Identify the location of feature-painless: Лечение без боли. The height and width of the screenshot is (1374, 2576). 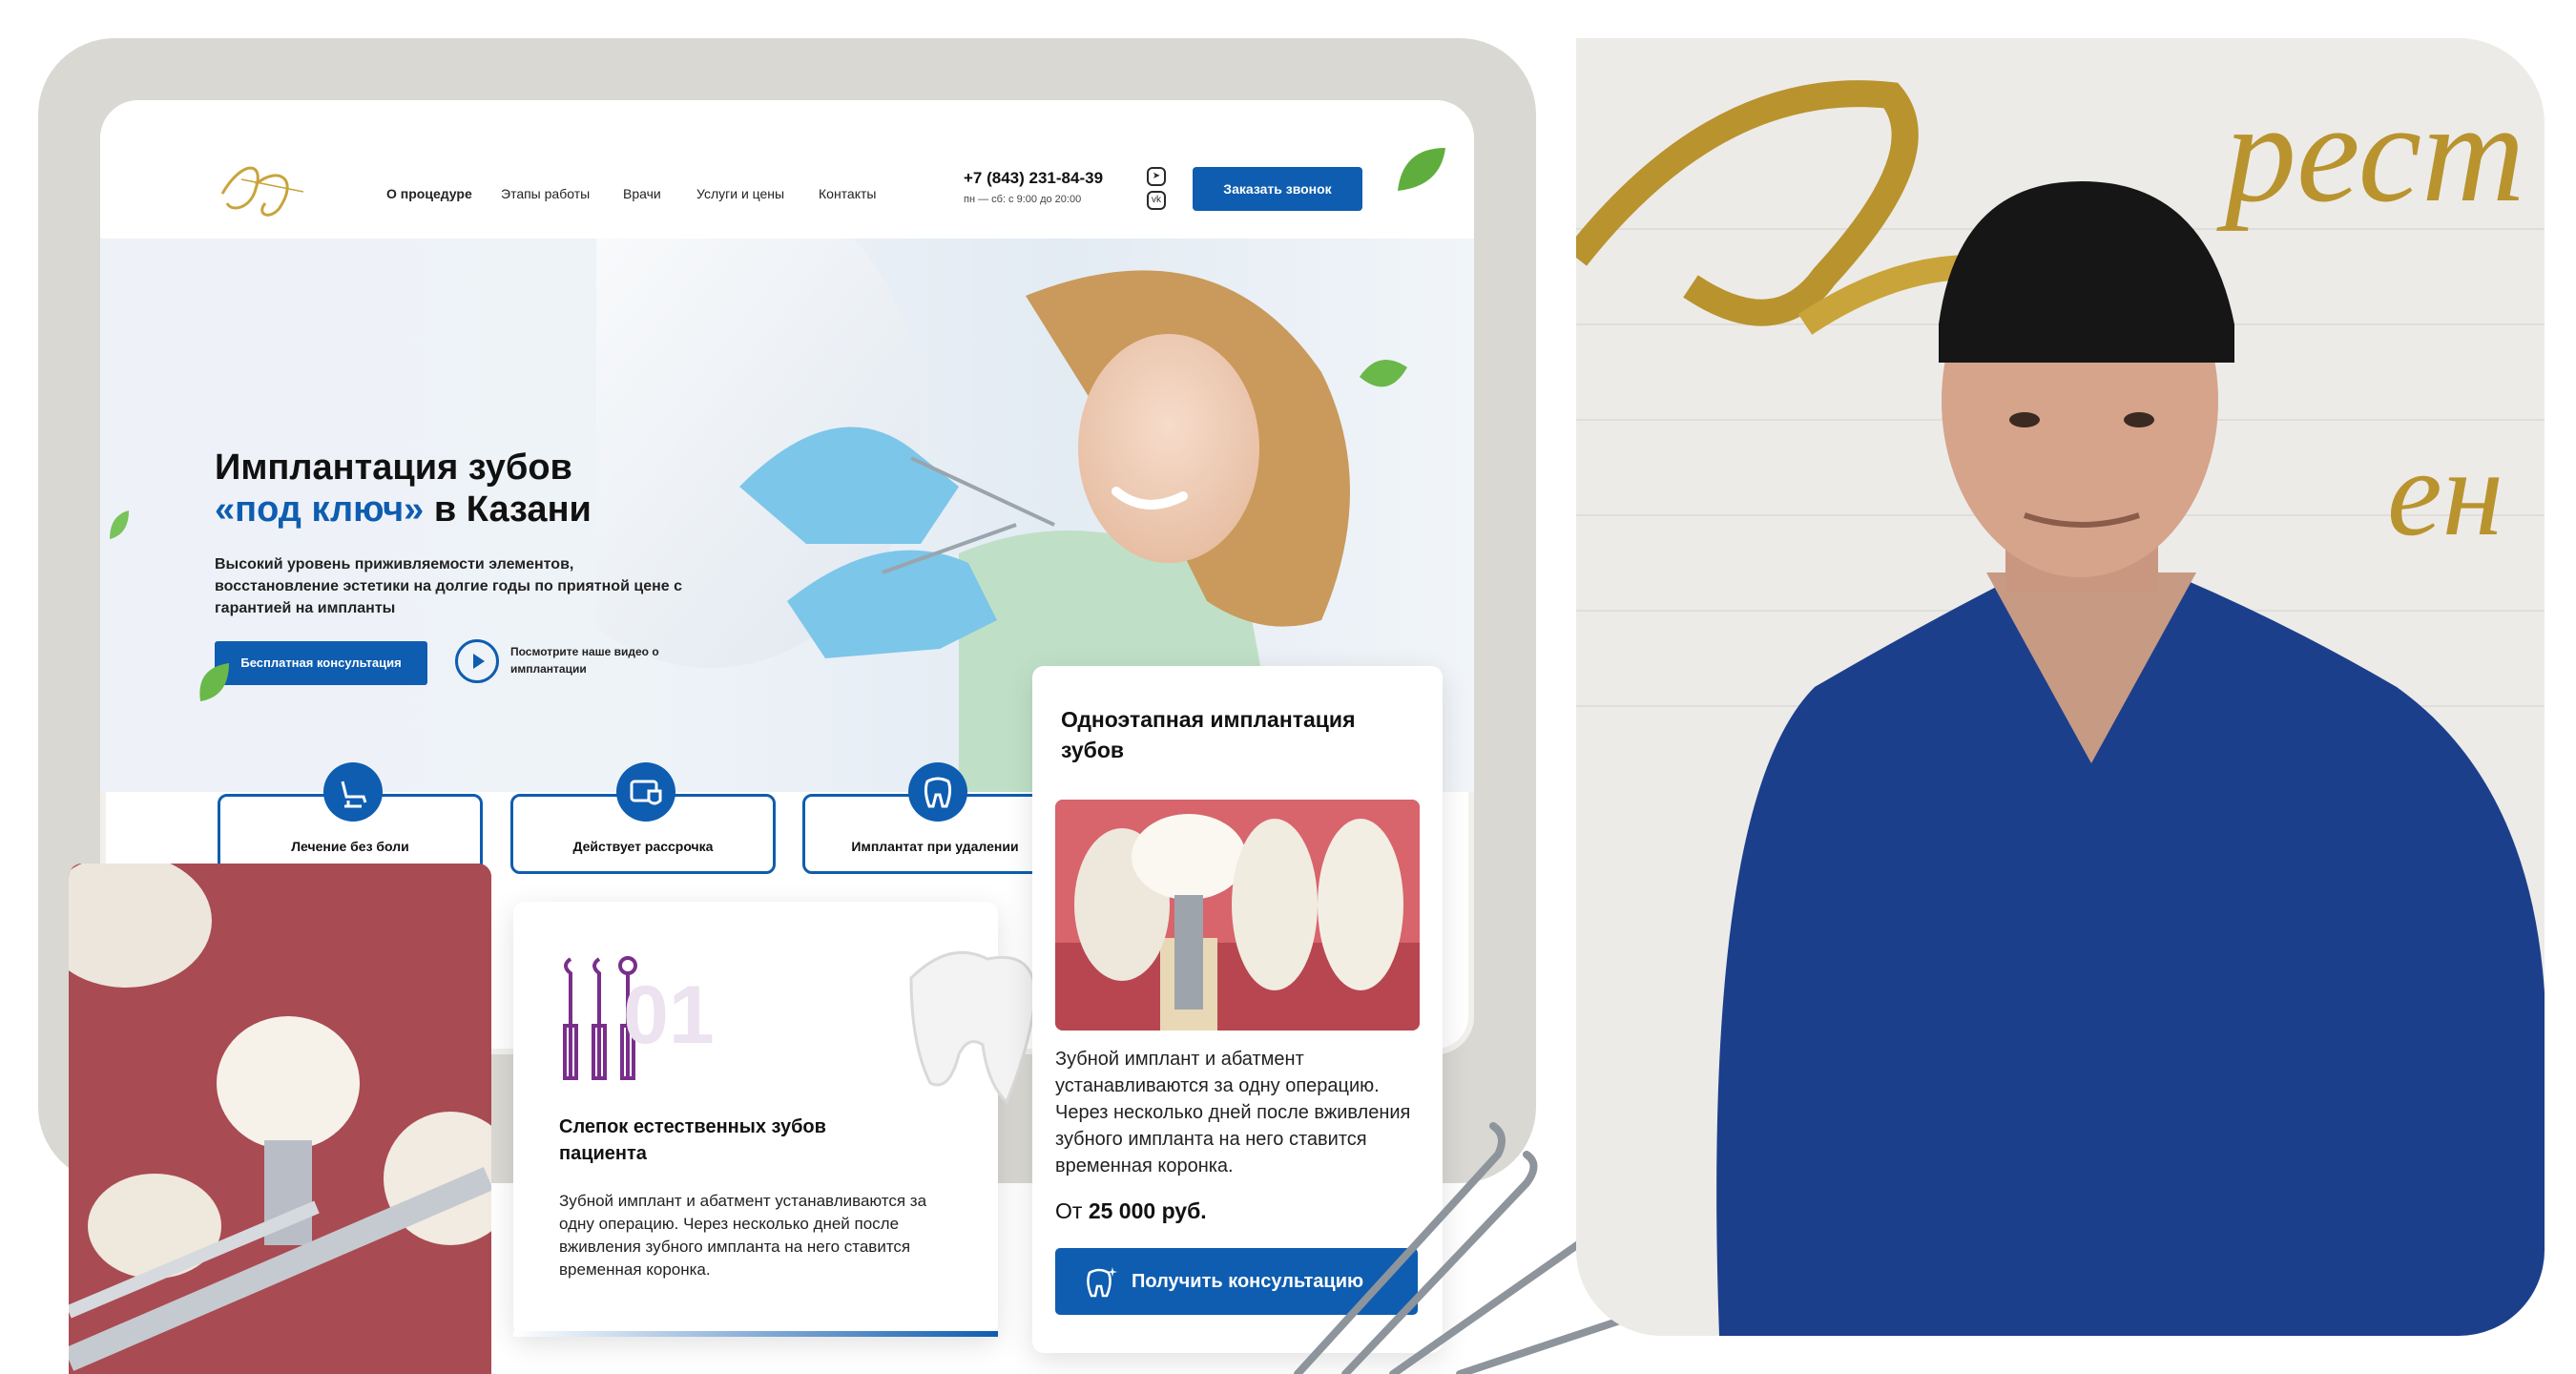
(350, 818).